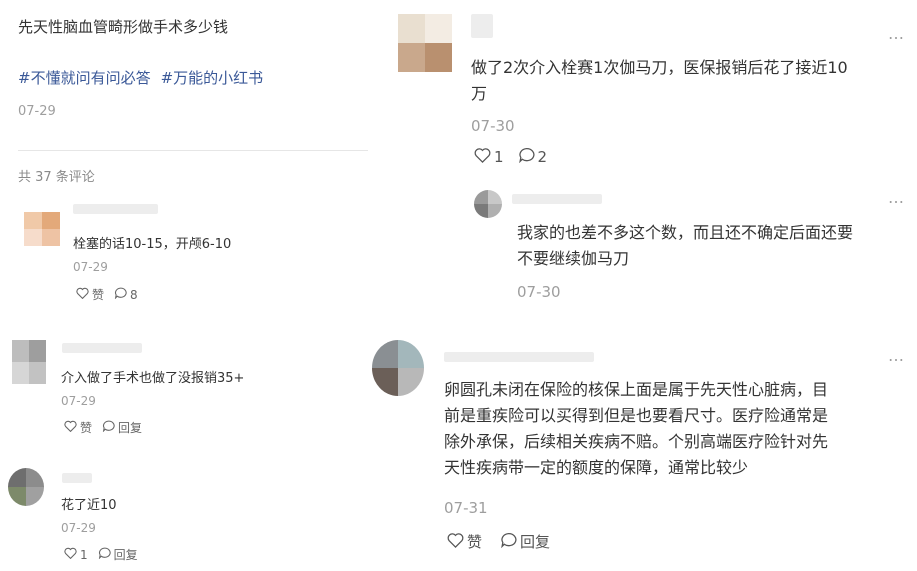  What do you see at coordinates (193, 150) in the screenshot?
I see `divider` at bounding box center [193, 150].